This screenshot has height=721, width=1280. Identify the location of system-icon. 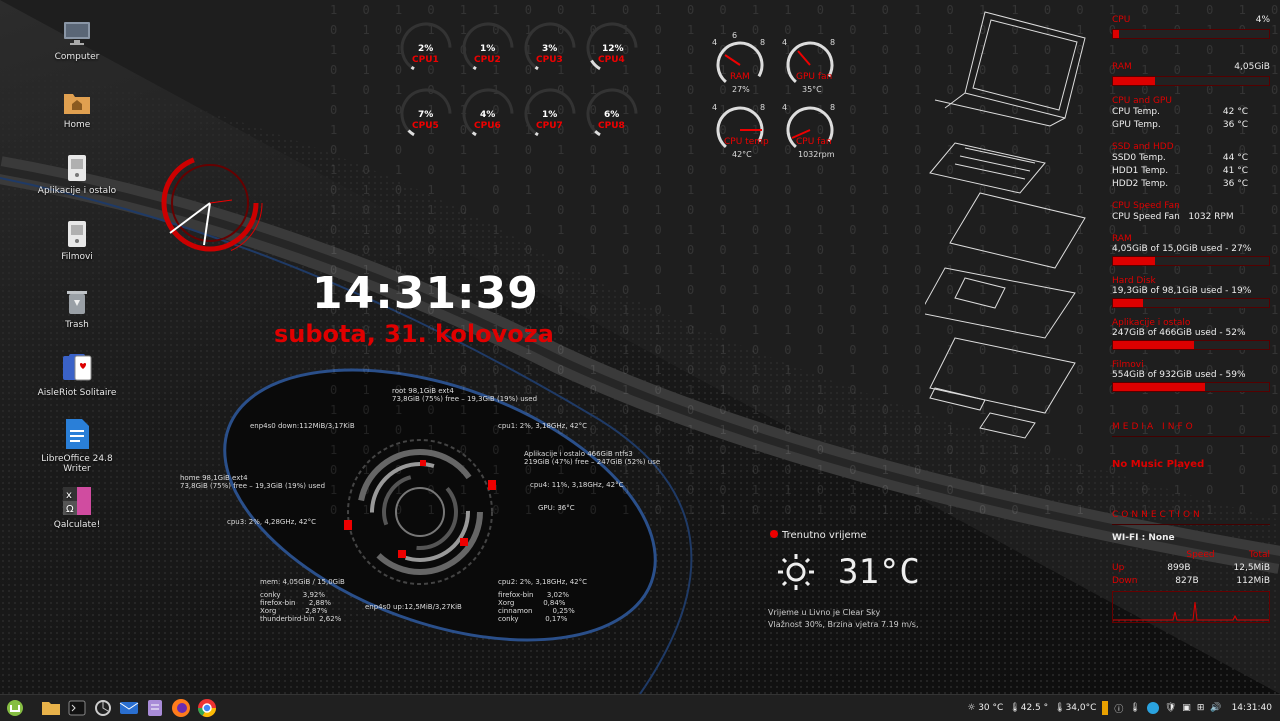
(103, 708).